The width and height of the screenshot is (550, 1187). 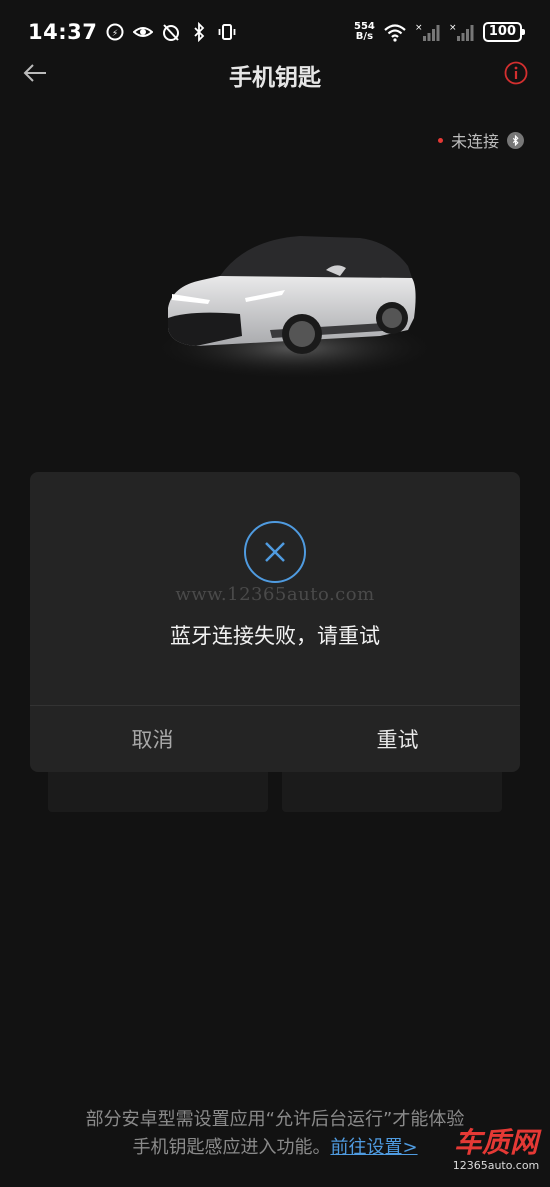 I want to click on alarm-off-icon, so click(x=171, y=32).